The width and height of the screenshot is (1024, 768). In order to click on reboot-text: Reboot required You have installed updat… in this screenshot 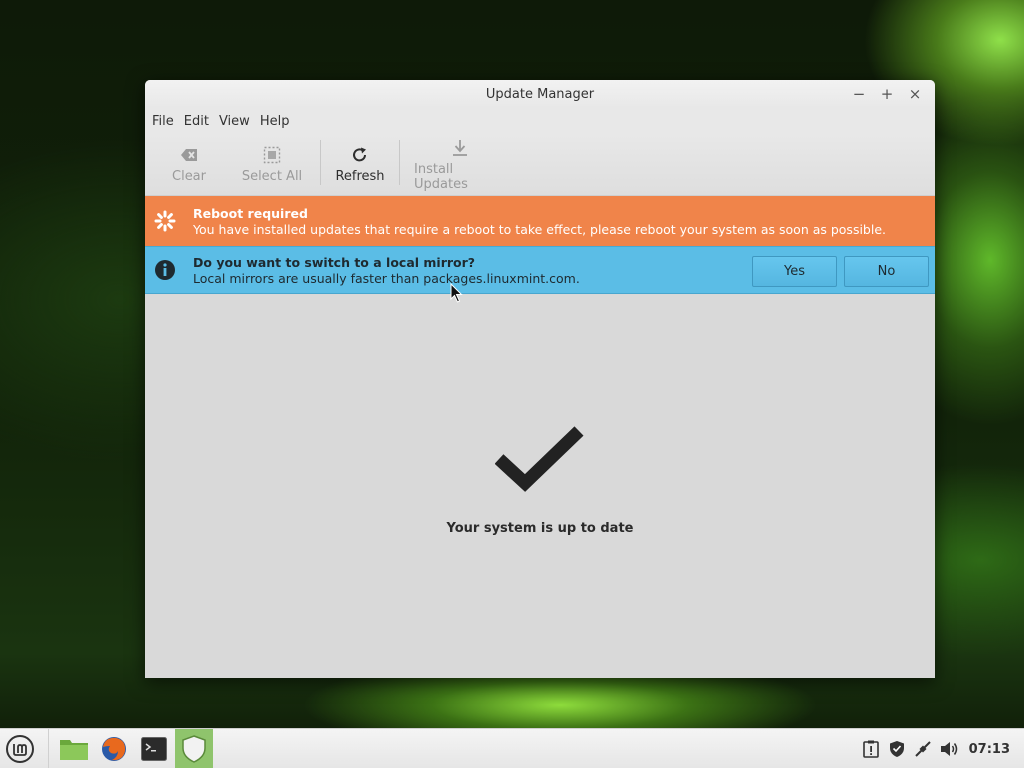, I will do `click(539, 221)`.